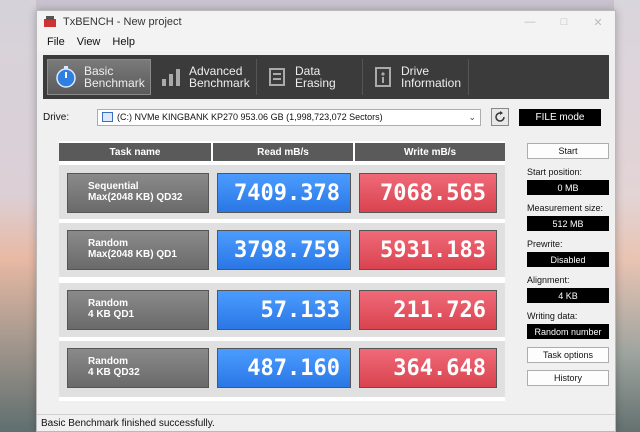  What do you see at coordinates (128, 423) in the screenshot?
I see `status-text: Basic Benchmark finished successfully.` at bounding box center [128, 423].